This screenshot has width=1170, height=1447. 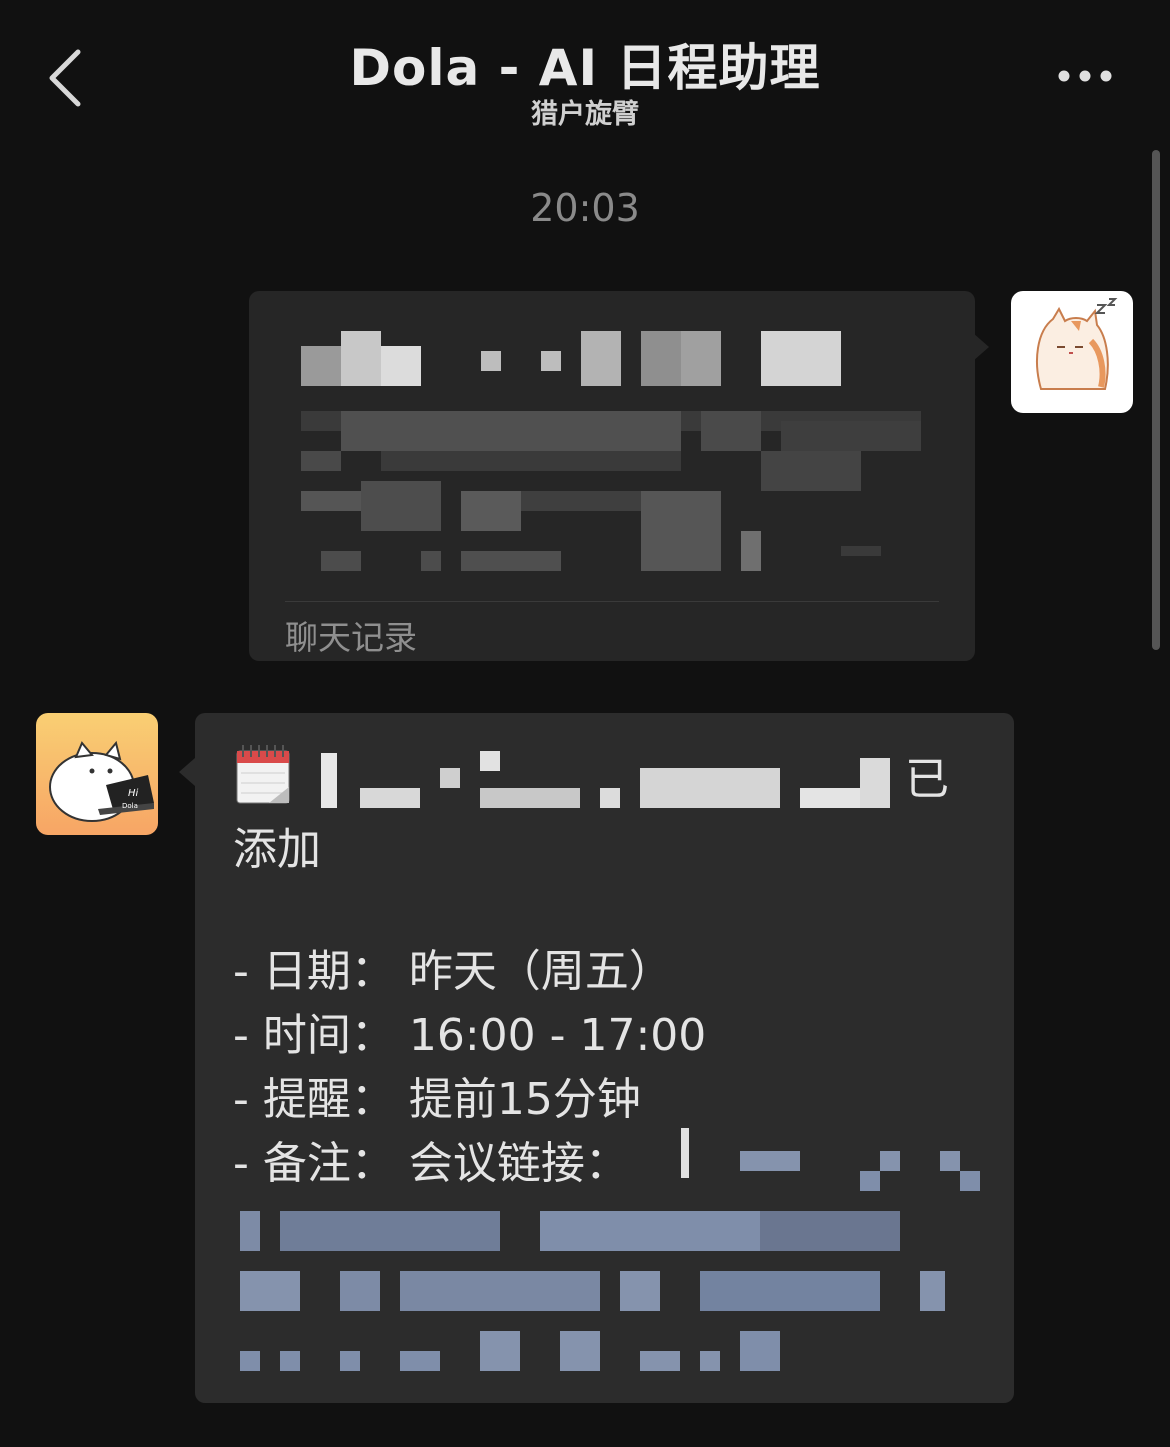 I want to click on calendar-icon, so click(x=263, y=774).